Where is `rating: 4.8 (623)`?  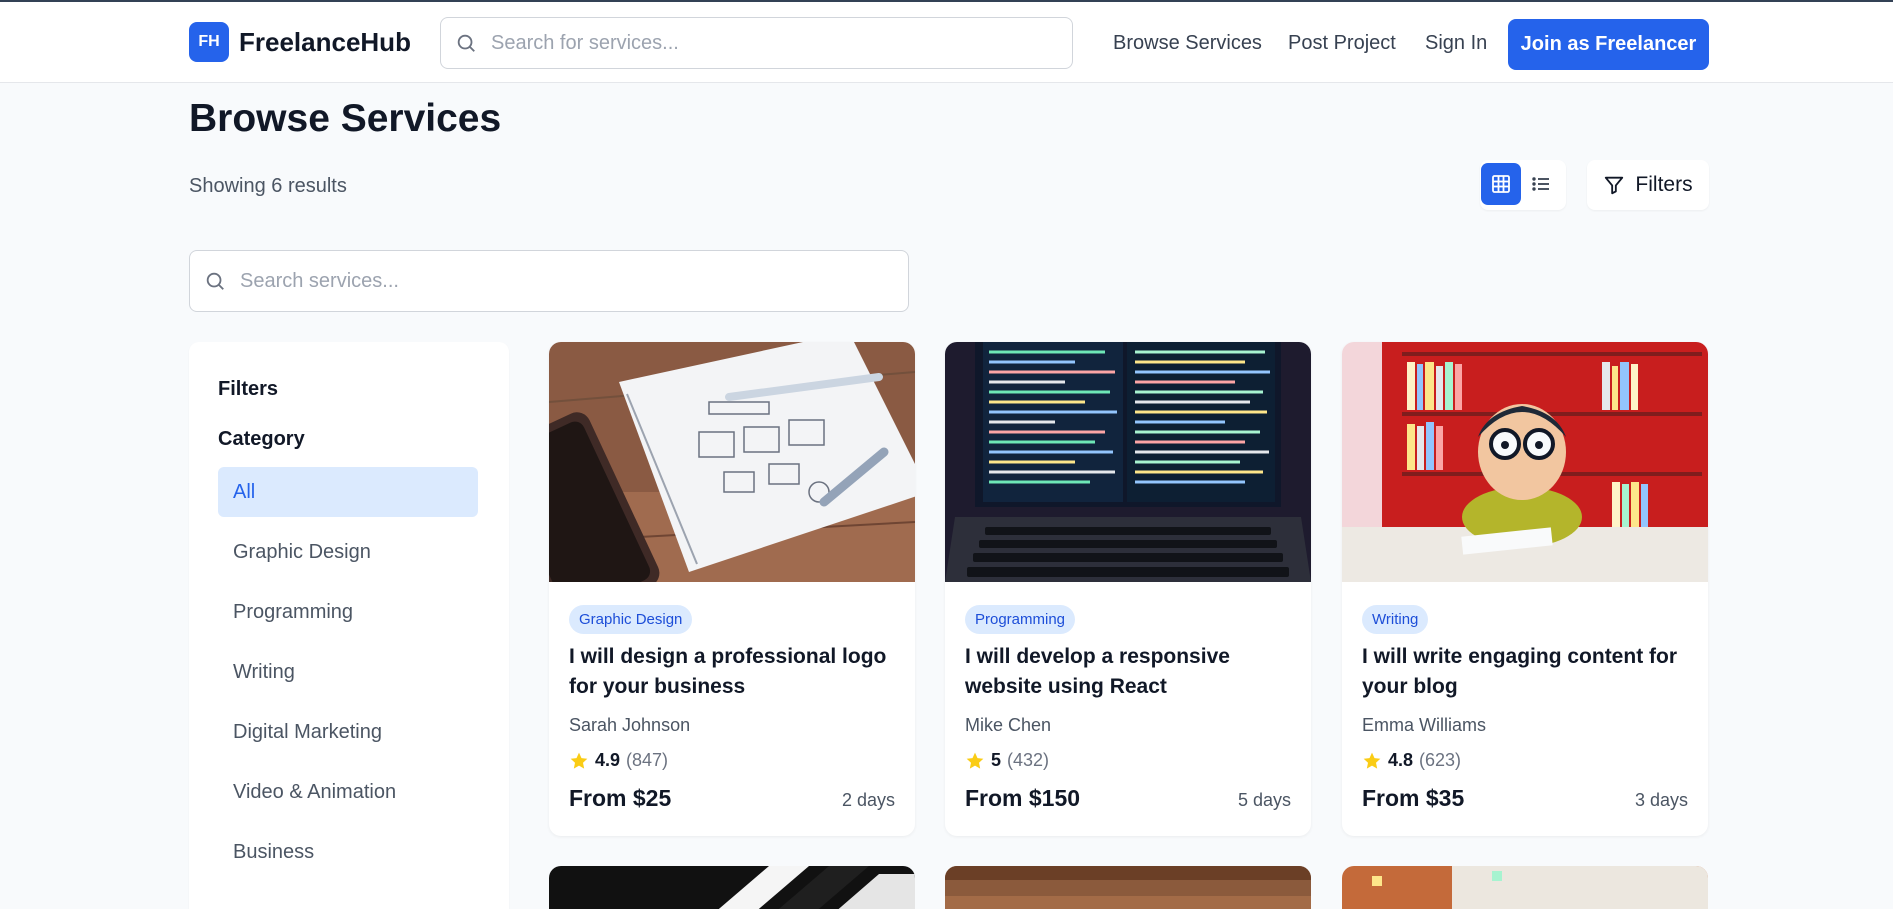
rating: 4.8 (623) is located at coordinates (1411, 760).